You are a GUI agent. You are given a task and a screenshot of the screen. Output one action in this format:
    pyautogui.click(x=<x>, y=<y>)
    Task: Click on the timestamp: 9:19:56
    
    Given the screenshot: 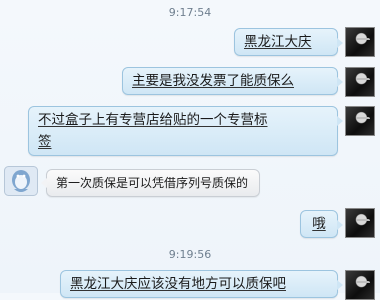 What is the action you would take?
    pyautogui.click(x=190, y=254)
    